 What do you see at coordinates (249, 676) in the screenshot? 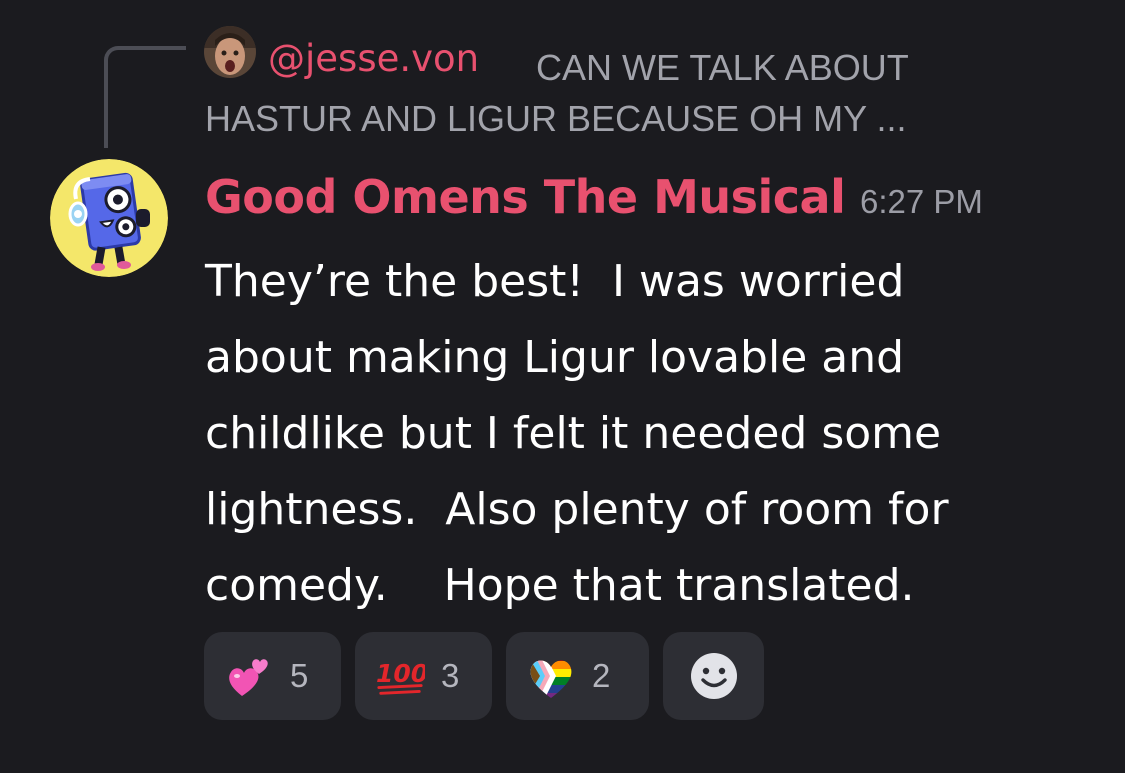
I see `two-hearts-icon` at bounding box center [249, 676].